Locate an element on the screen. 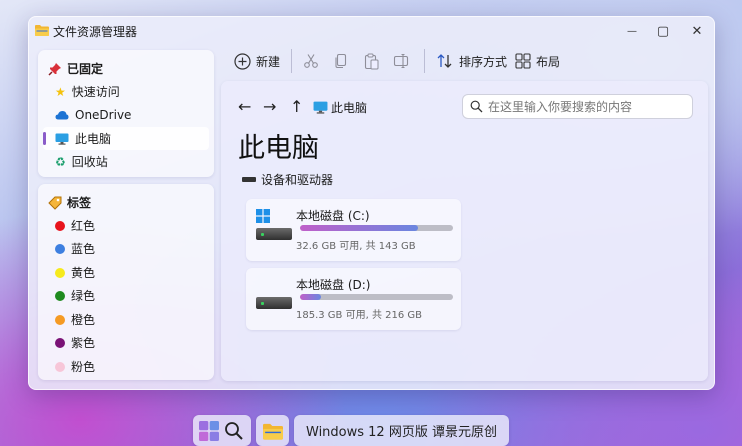  tag-dot-pink is located at coordinates (60, 366).